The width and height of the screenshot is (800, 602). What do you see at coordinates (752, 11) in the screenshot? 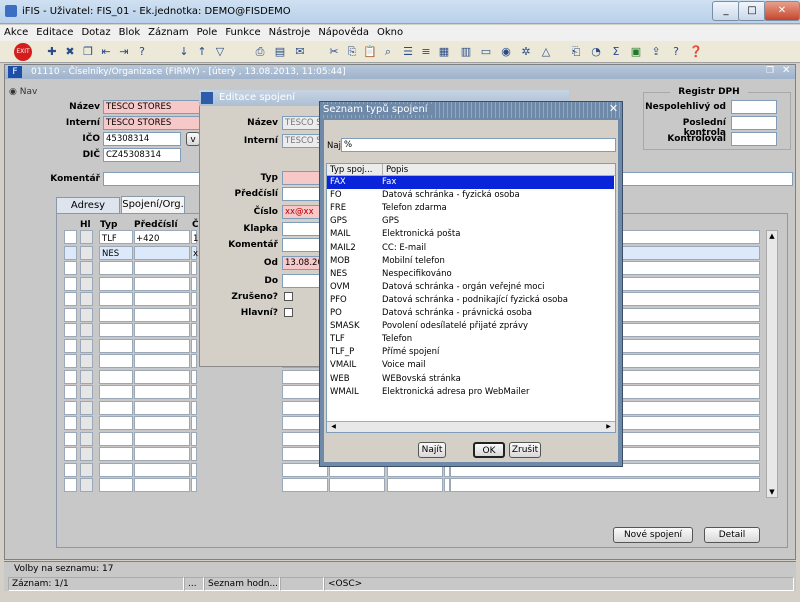
I see `maximize-button: □` at bounding box center [752, 11].